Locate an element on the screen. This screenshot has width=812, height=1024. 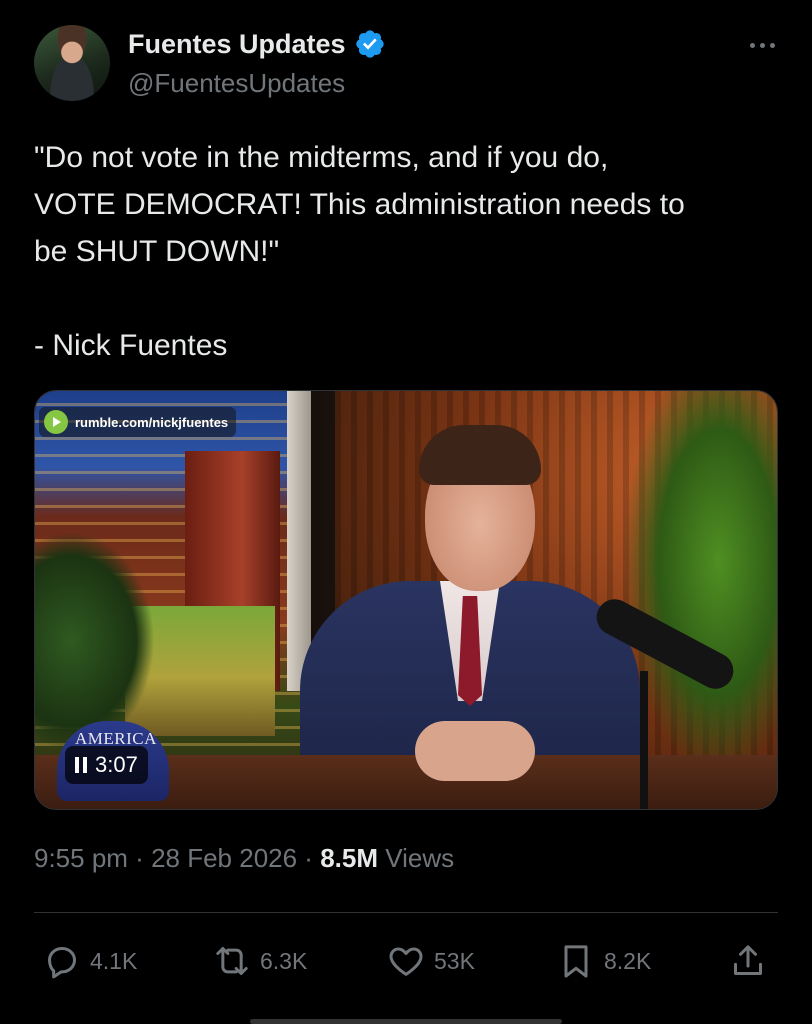
video-time-badge: 3:07 is located at coordinates (106, 765).